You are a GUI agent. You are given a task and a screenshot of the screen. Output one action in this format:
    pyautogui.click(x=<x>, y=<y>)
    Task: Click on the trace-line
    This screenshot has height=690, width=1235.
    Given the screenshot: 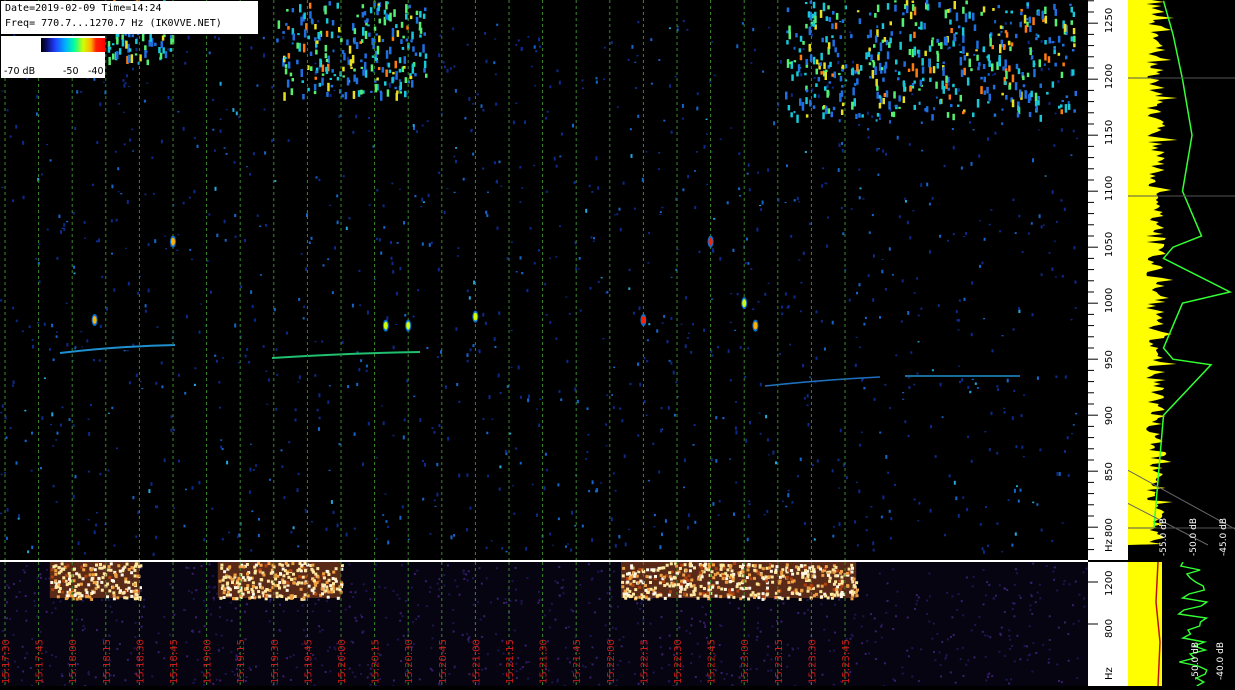 What is the action you would take?
    pyautogui.click(x=346, y=355)
    